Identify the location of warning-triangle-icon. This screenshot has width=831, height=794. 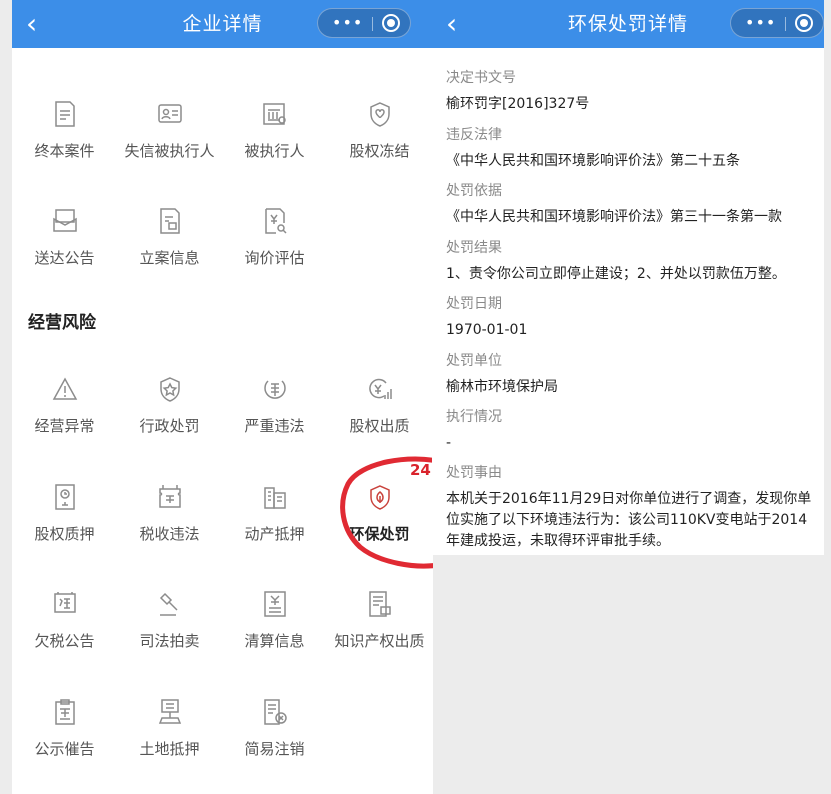
(65, 389).